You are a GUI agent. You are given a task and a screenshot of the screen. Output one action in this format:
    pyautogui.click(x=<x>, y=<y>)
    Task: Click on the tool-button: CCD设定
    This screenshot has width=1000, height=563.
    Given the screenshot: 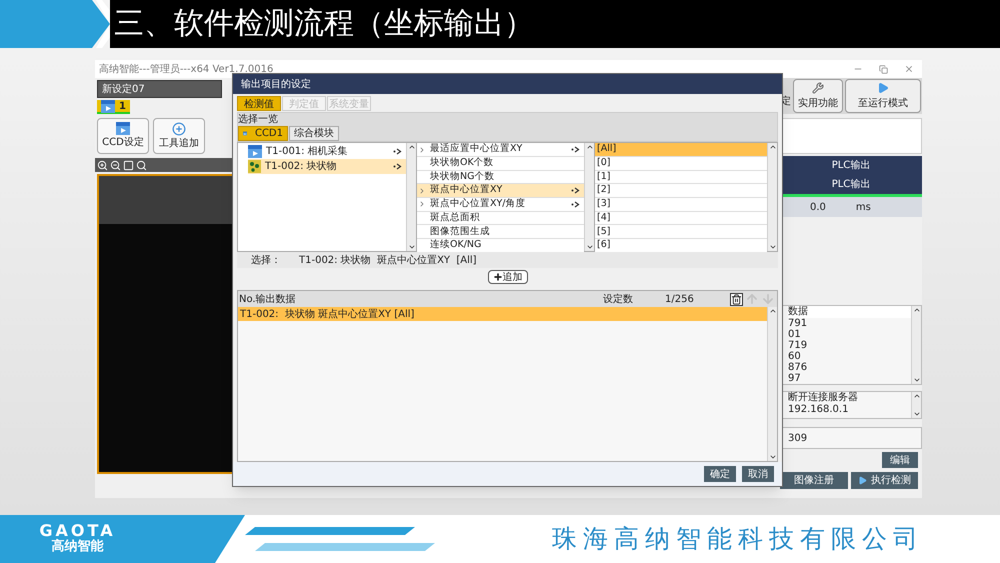 What is the action you would take?
    pyautogui.click(x=123, y=136)
    